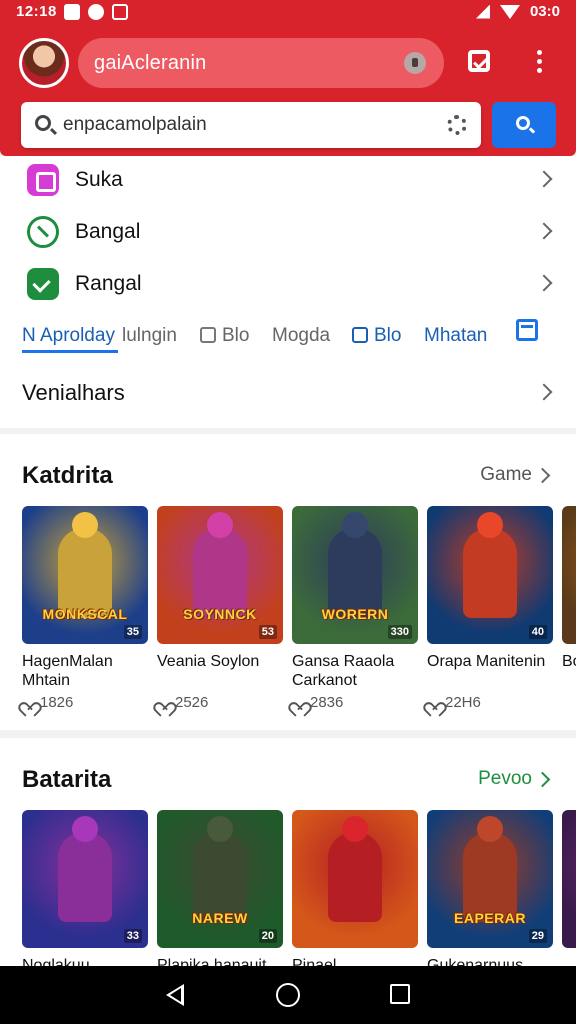 This screenshot has width=576, height=1024. I want to click on game-title: Gansa Raaola Carkanot, so click(343, 671).